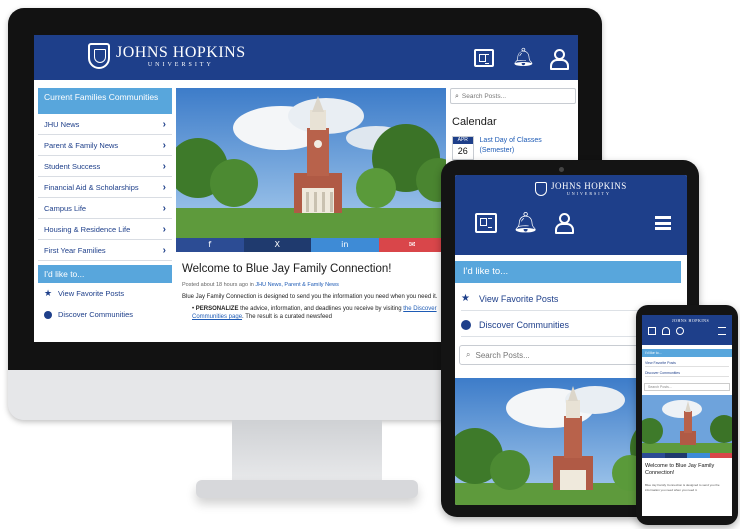 The image size is (740, 529). I want to click on sidebar-item-label: Campus Life, so click(65, 208).